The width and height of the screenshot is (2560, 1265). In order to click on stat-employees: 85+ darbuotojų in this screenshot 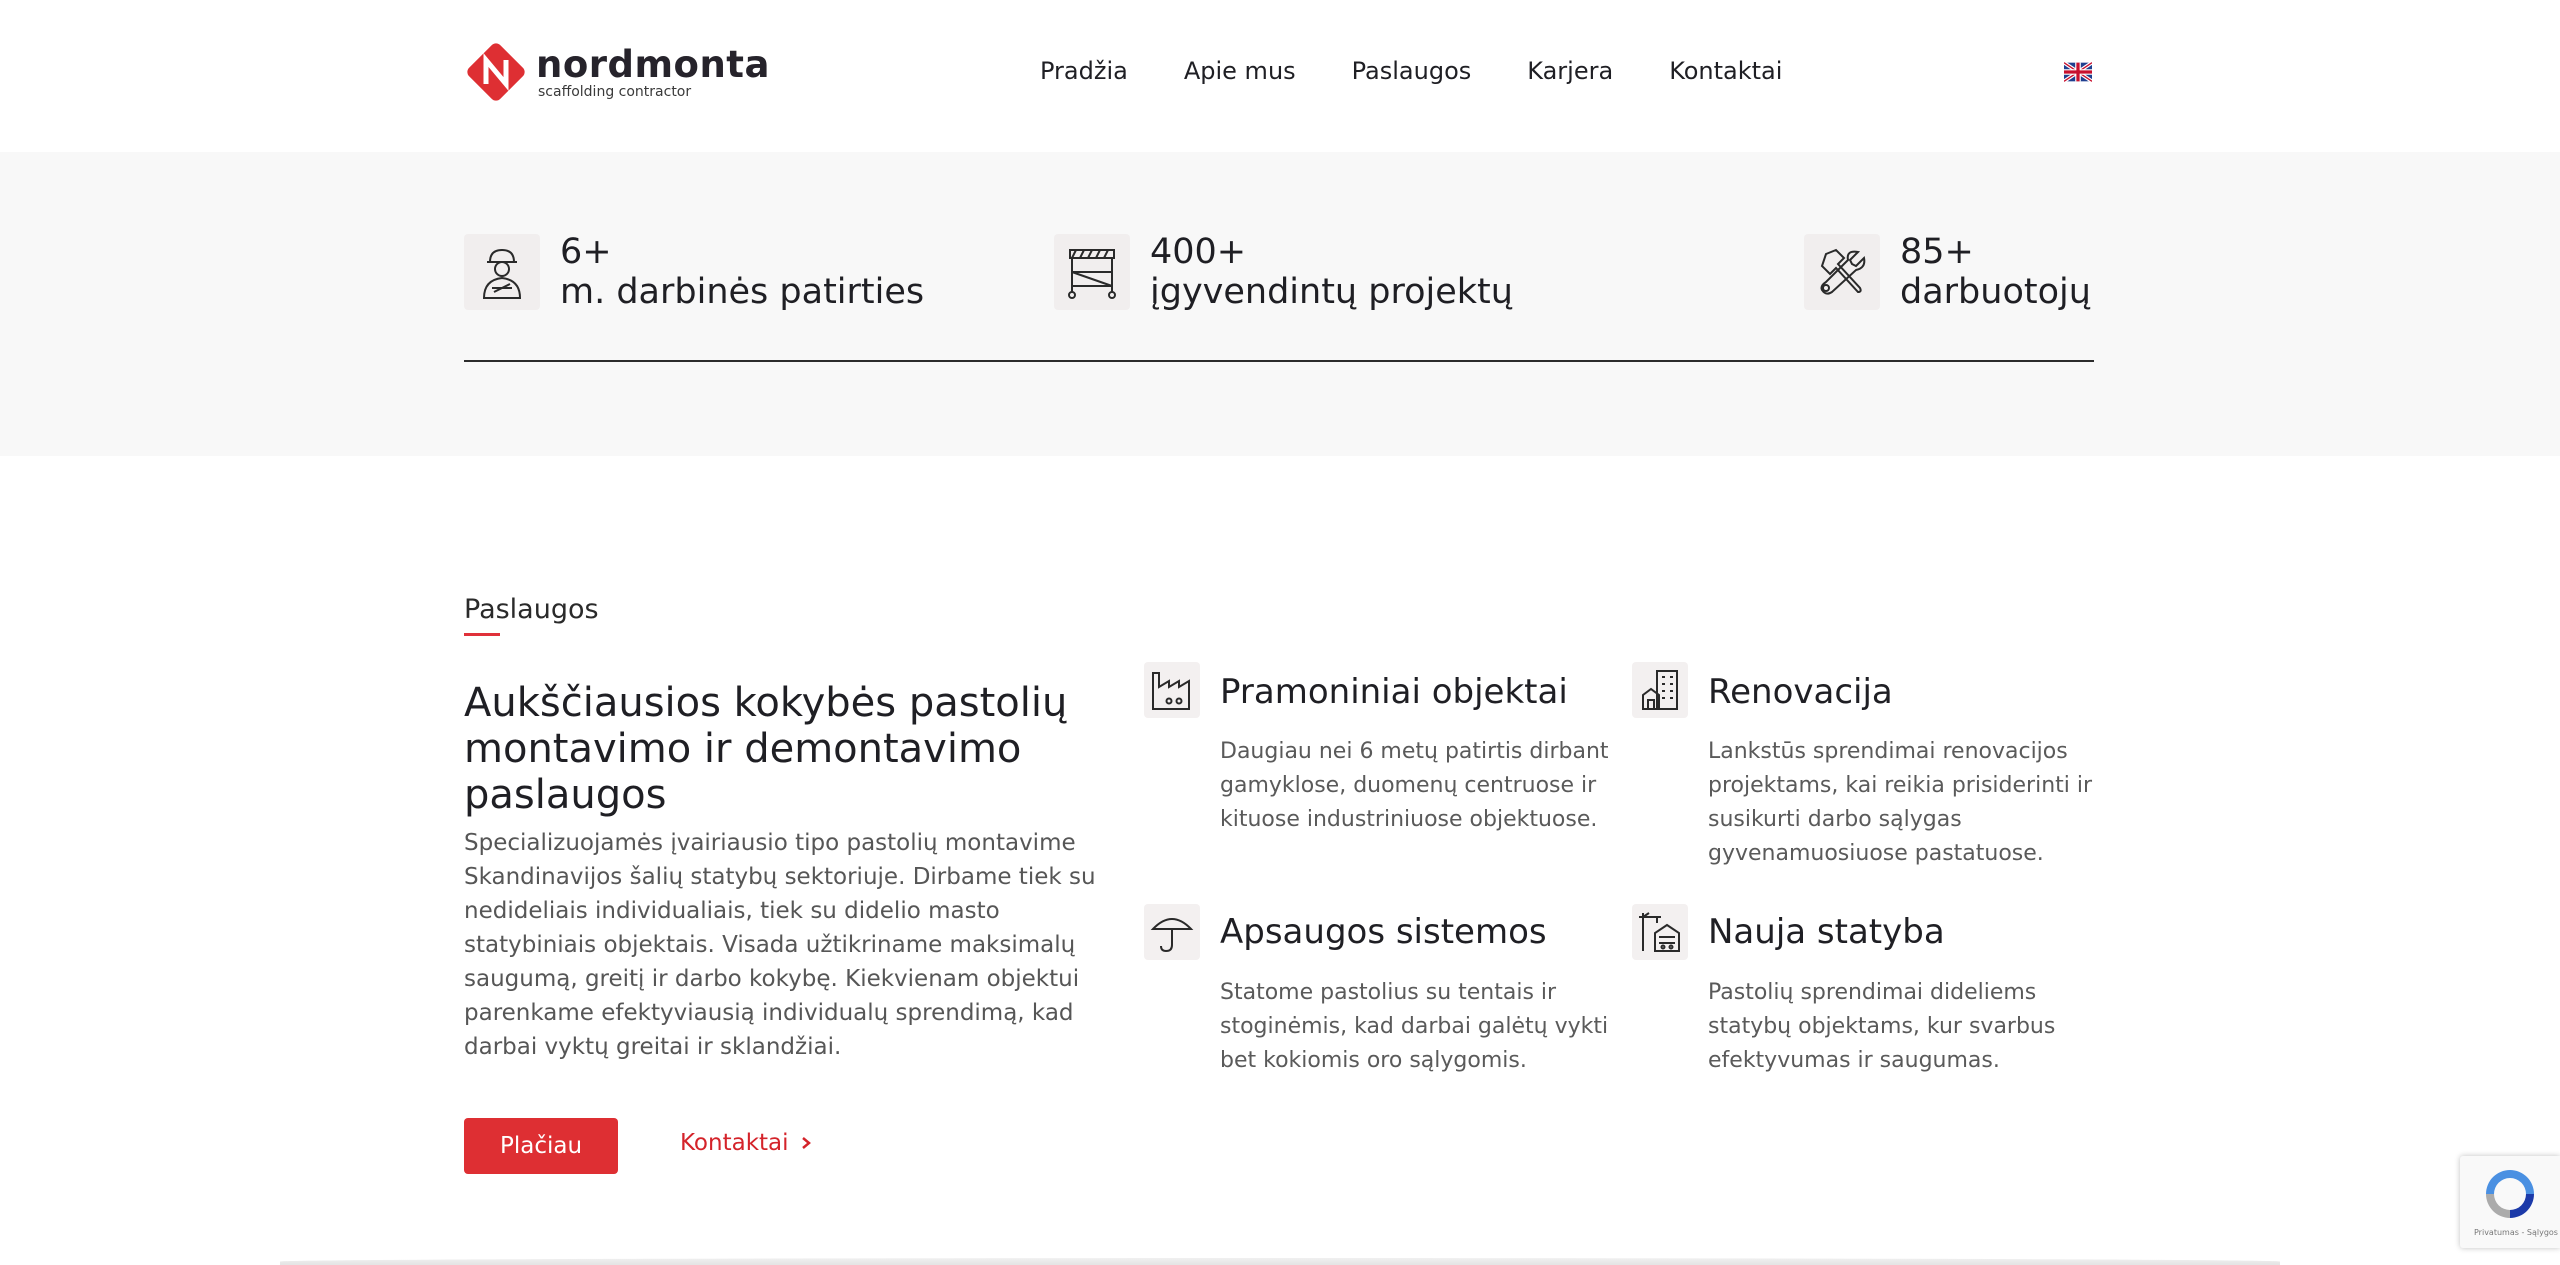, I will do `click(1947, 272)`.